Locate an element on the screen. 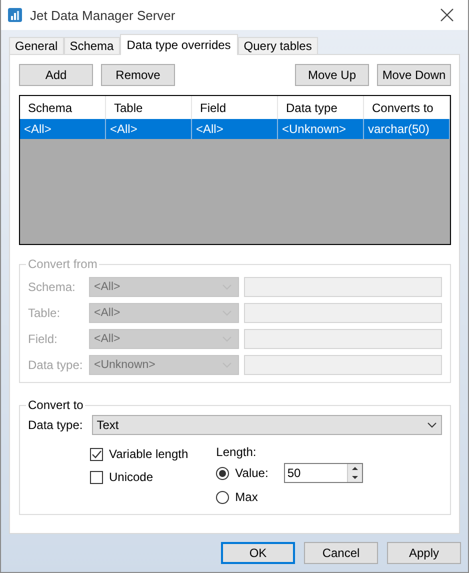 The width and height of the screenshot is (469, 573). tab: General is located at coordinates (36, 45).